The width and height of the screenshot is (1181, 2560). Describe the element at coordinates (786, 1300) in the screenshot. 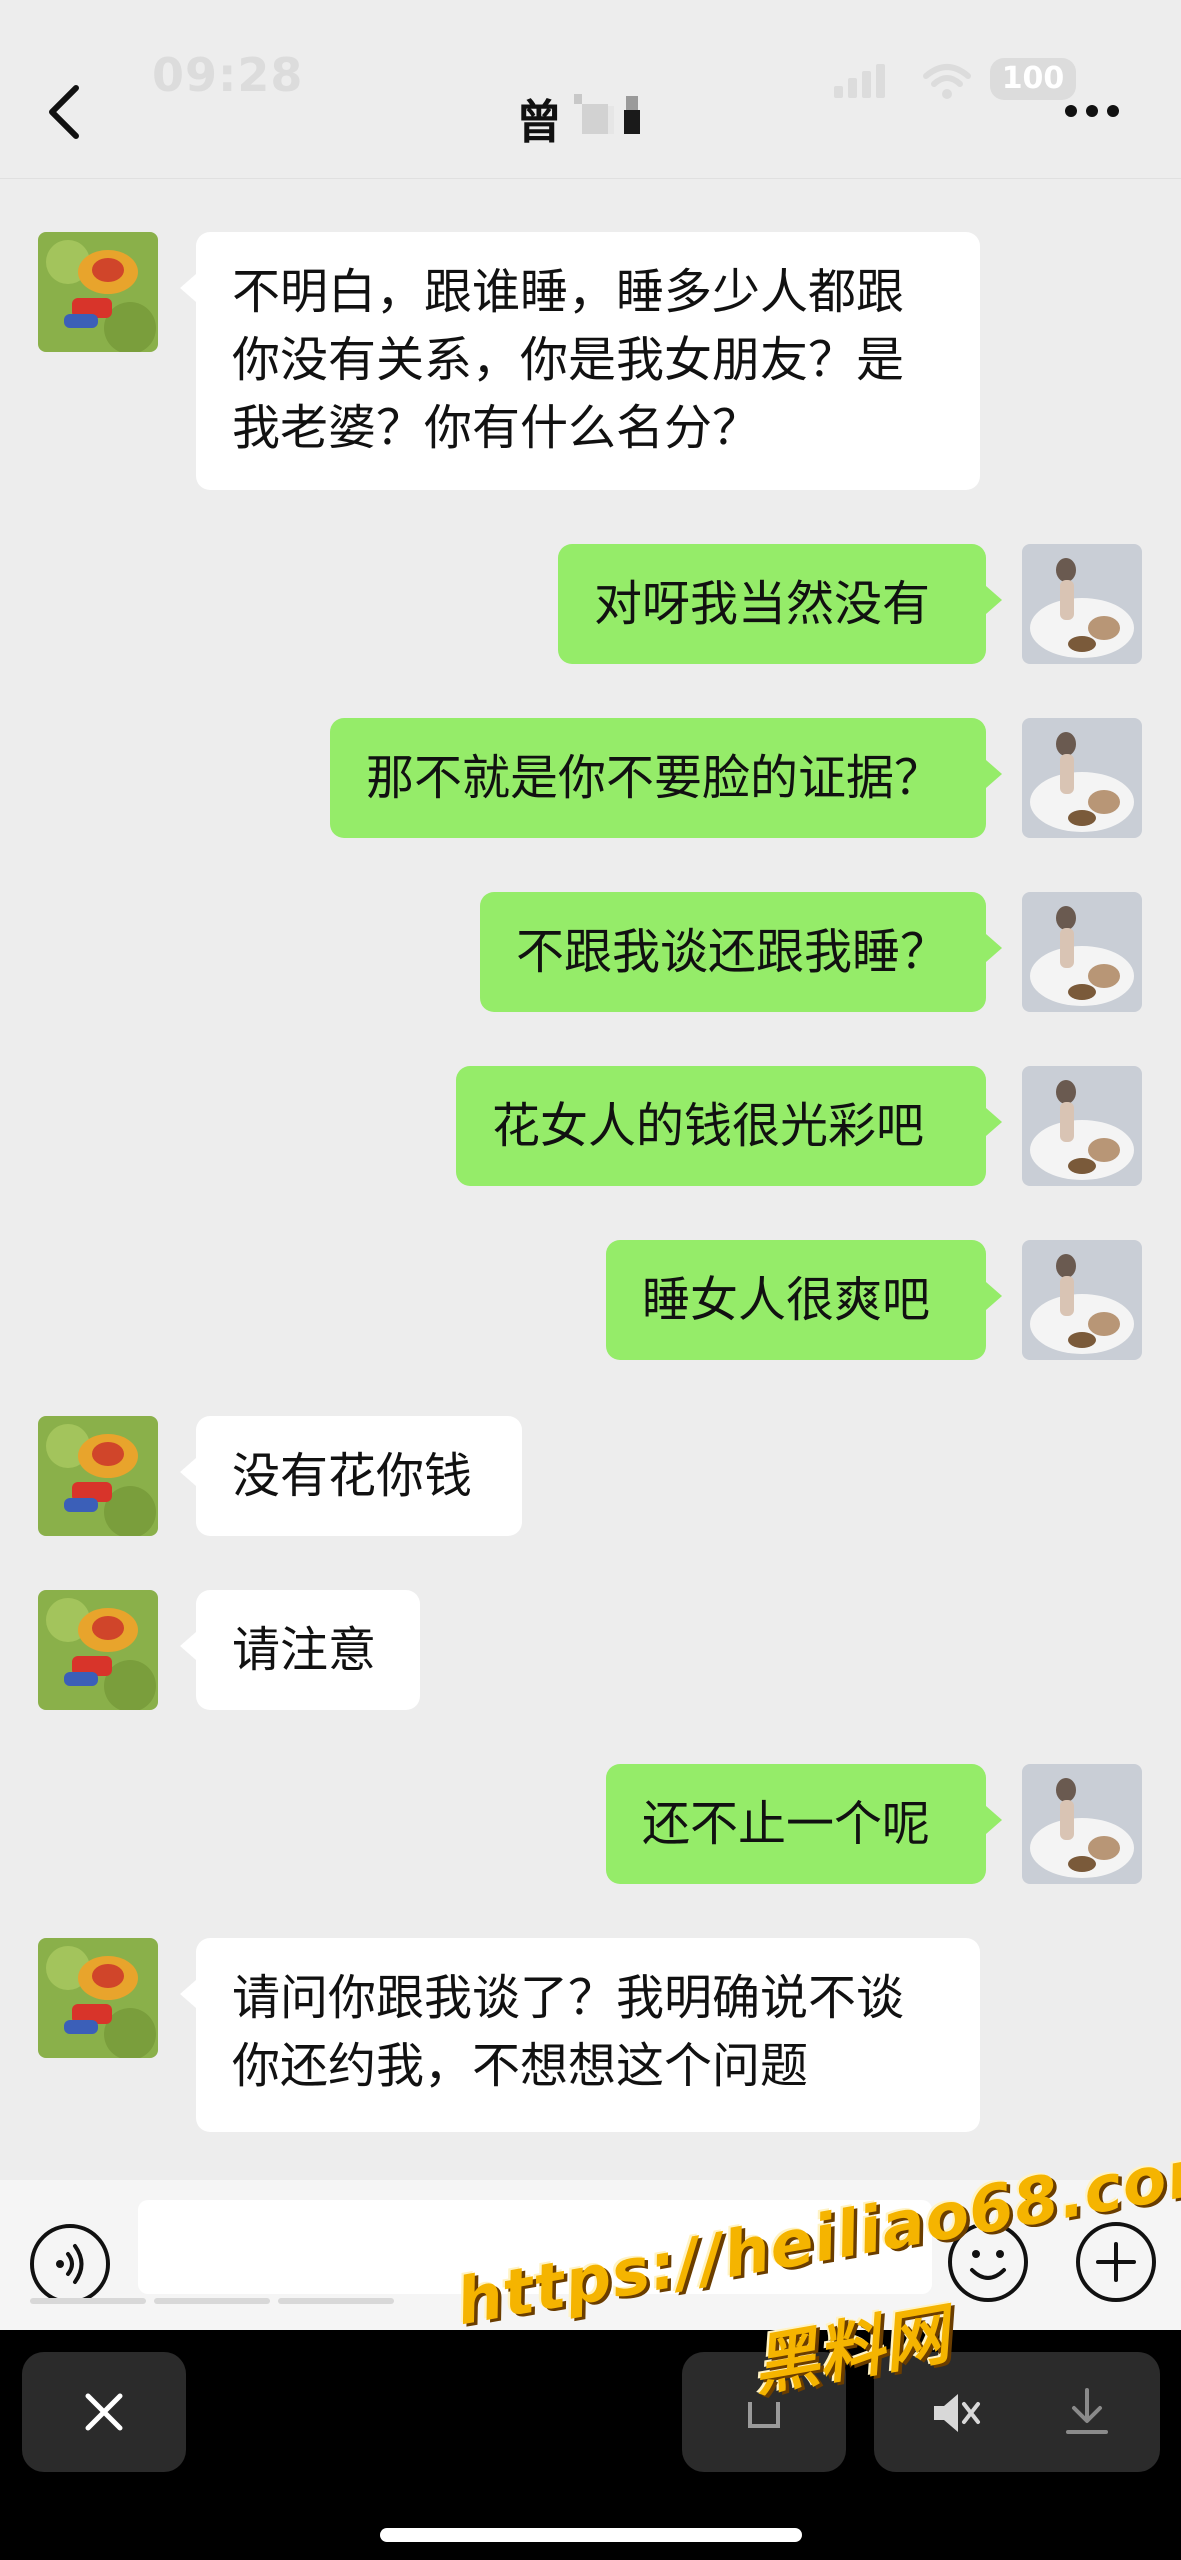

I see `message-text: 睡女人很爽吧` at that location.